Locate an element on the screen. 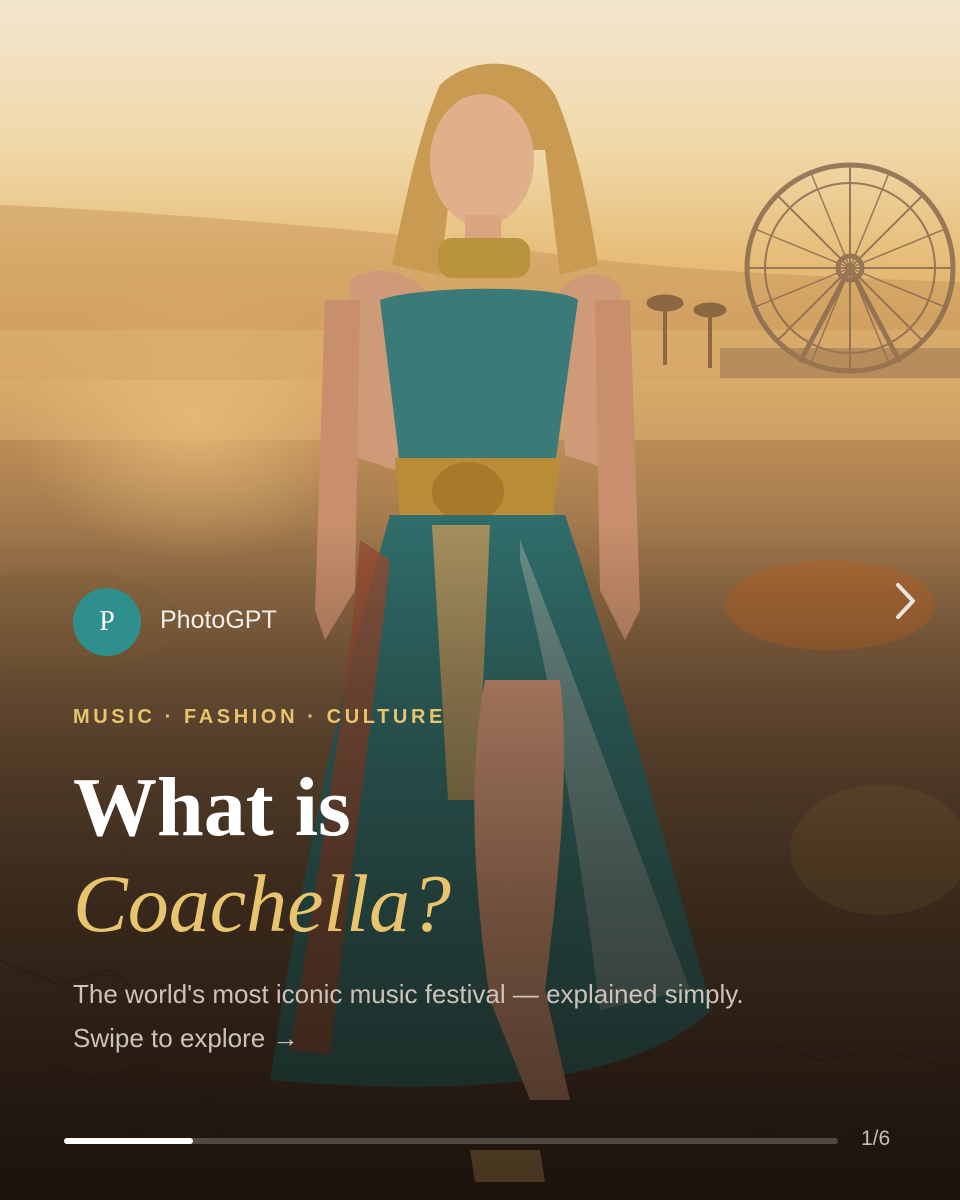 This screenshot has width=960, height=1200. author-avatar: P is located at coordinates (107, 622).